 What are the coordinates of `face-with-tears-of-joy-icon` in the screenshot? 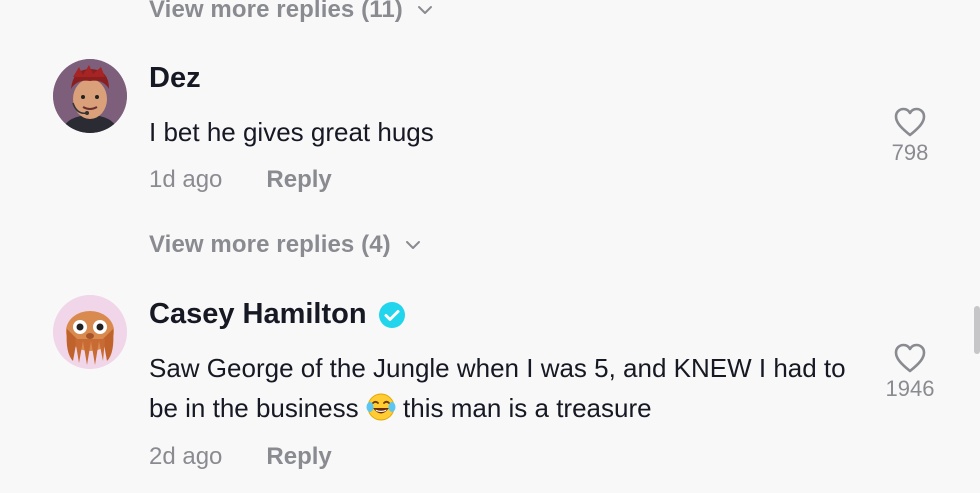 It's located at (381, 407).